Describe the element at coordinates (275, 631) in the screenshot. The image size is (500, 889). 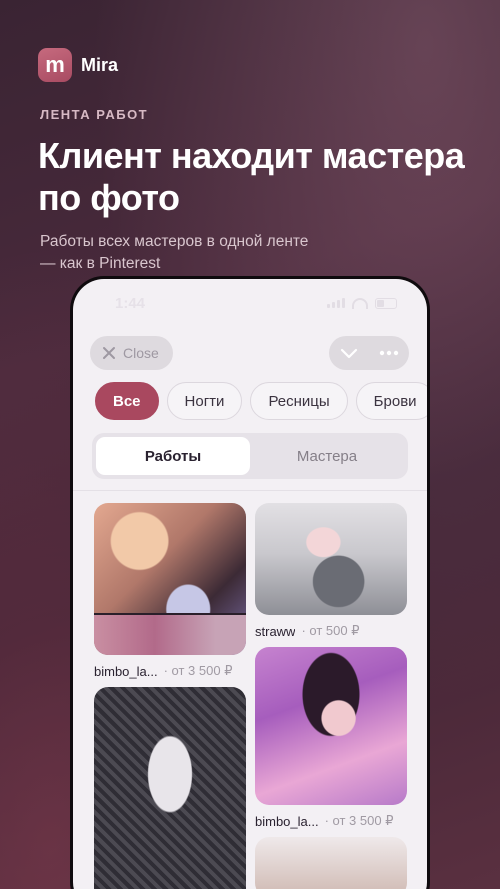
I see `master-name: straww` at that location.